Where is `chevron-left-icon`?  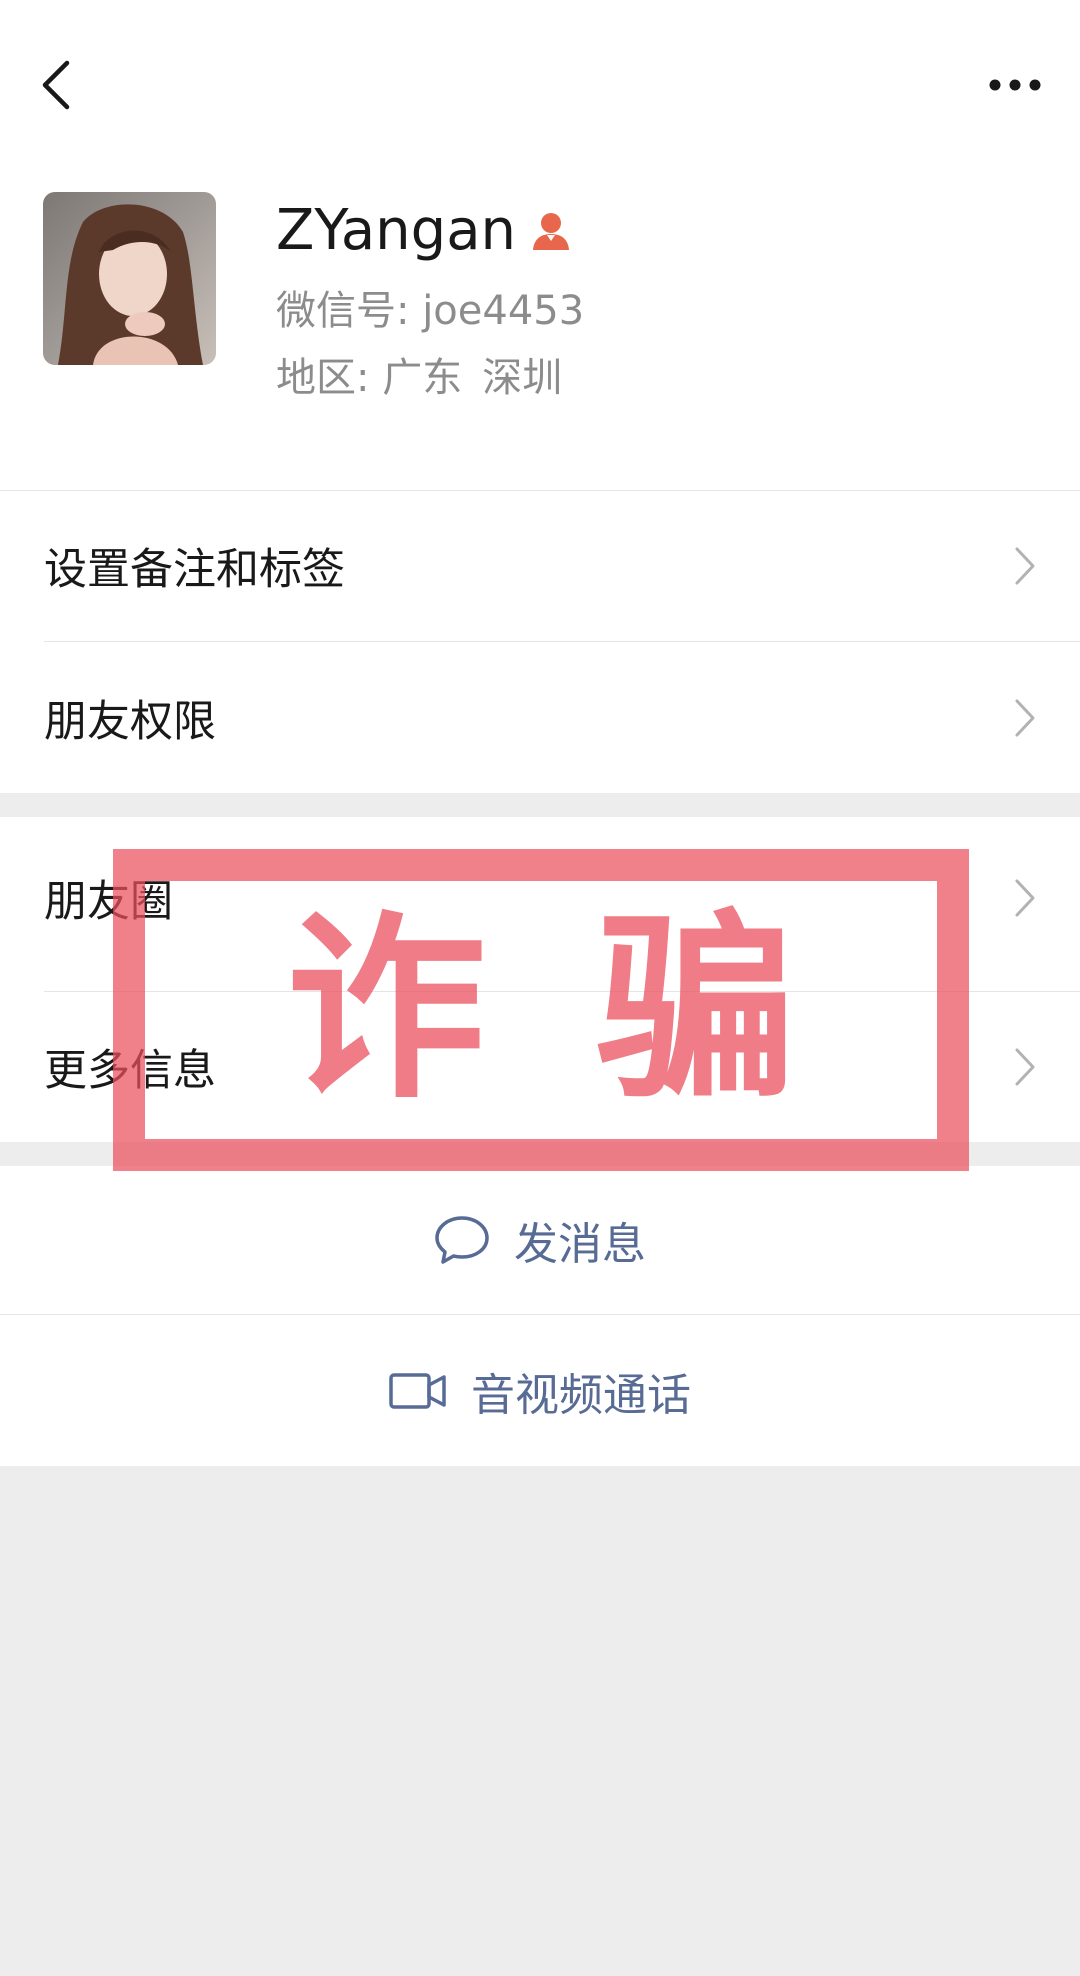 chevron-left-icon is located at coordinates (56, 85).